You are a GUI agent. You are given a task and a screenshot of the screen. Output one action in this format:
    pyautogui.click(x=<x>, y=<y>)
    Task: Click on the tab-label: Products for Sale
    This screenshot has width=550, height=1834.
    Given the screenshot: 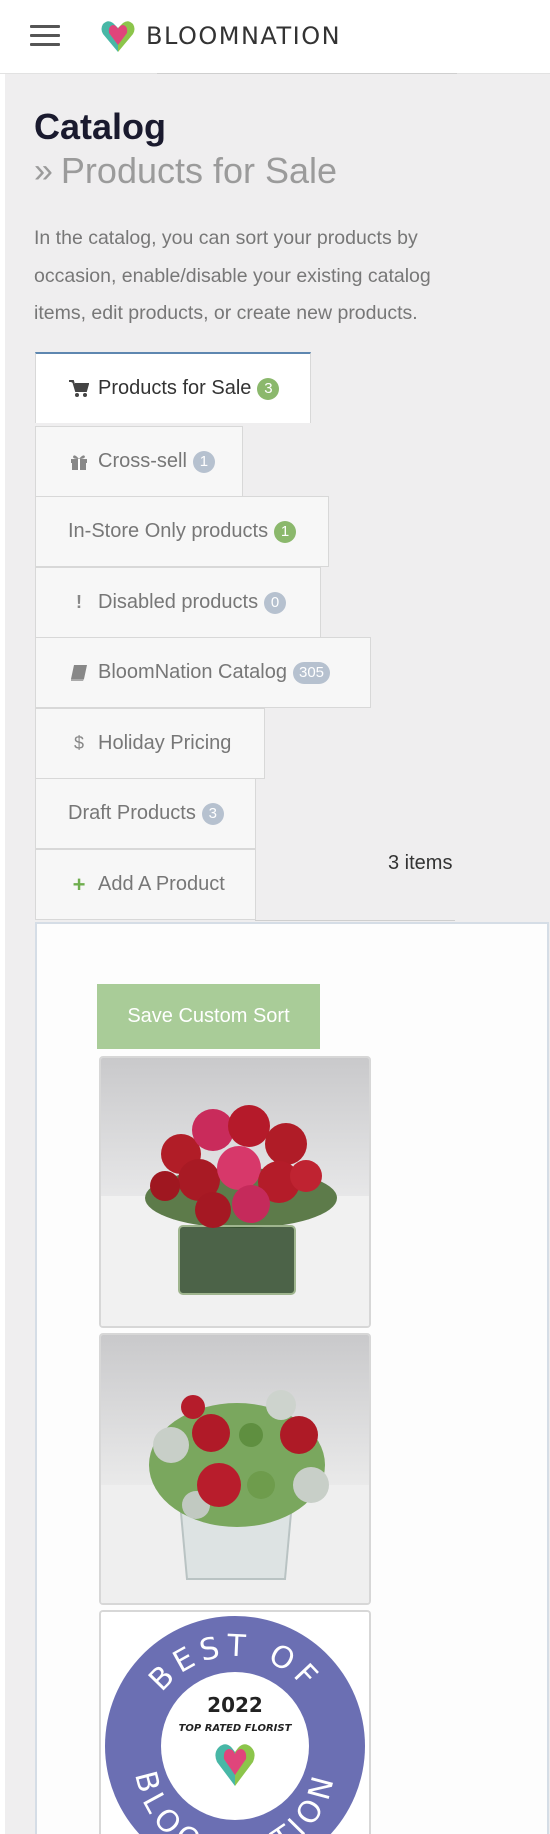 What is the action you would take?
    pyautogui.click(x=175, y=388)
    